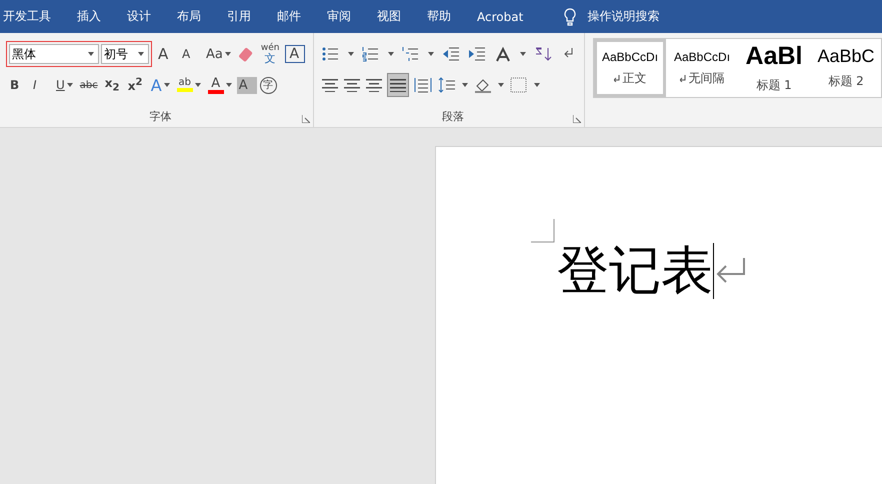 The height and width of the screenshot is (484, 882). What do you see at coordinates (543, 54) in the screenshot?
I see `sort-icon` at bounding box center [543, 54].